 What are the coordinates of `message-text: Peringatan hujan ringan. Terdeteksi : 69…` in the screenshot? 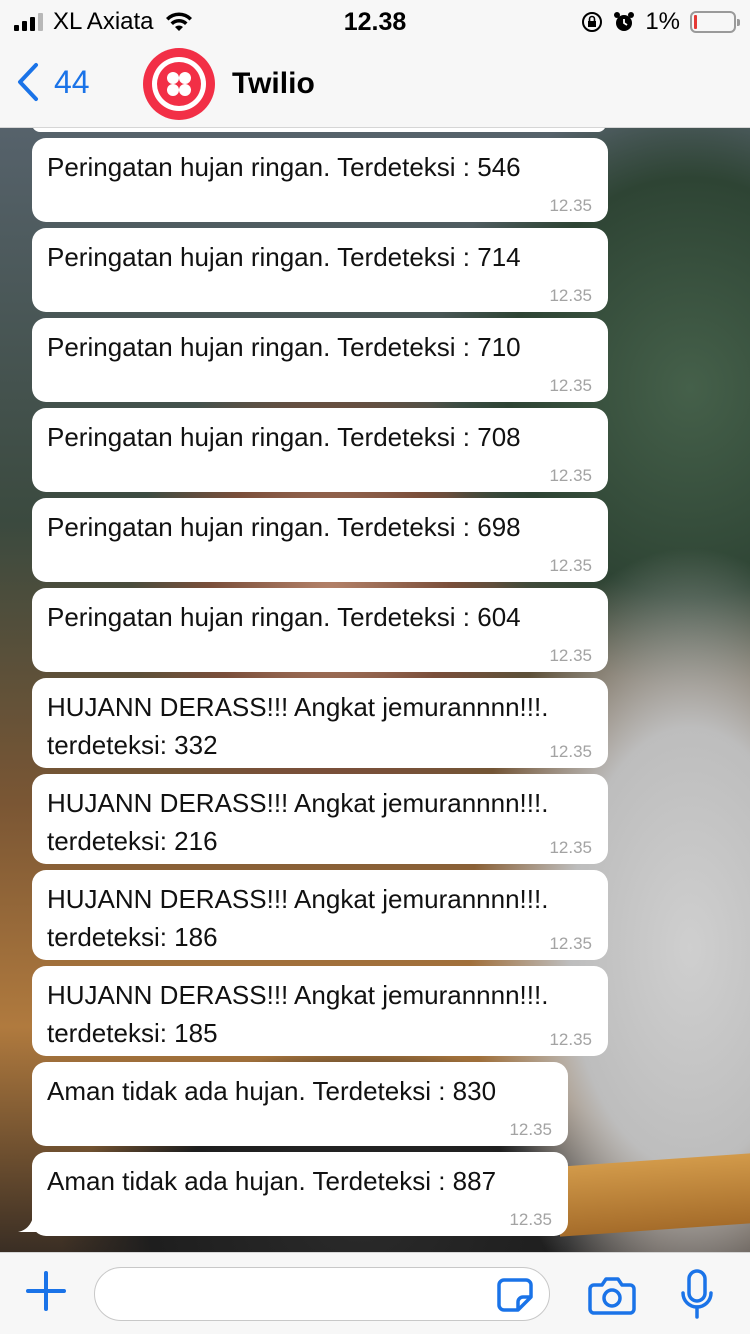 It's located at (284, 527).